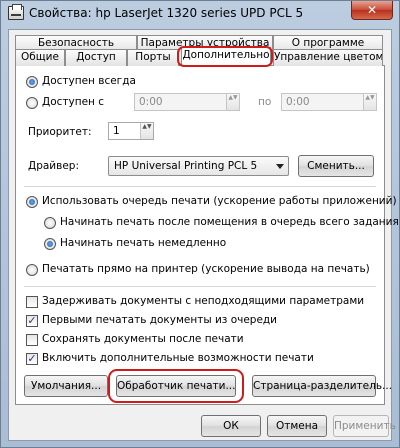  Describe the element at coordinates (131, 131) in the screenshot. I see `priority-field: 1 ▲▼` at that location.